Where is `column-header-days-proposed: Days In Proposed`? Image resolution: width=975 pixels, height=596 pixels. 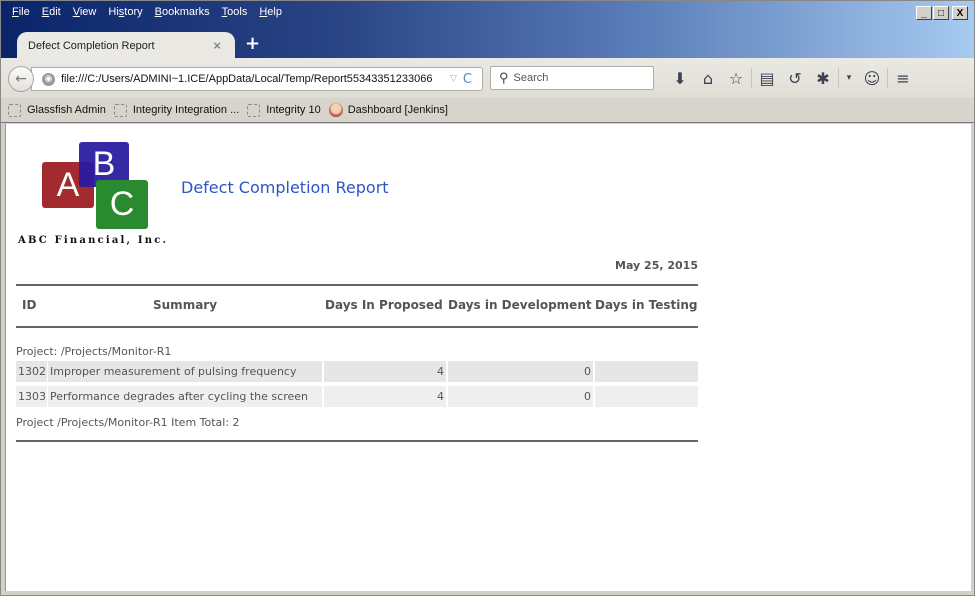
column-header-days-proposed: Days In Proposed is located at coordinates (384, 305).